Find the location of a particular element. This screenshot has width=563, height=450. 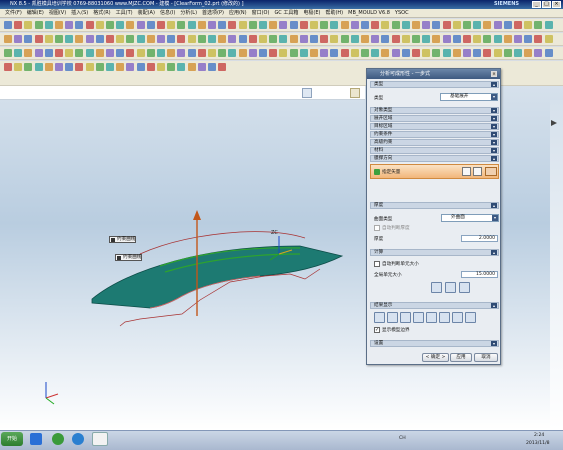

section-constraint: 约束条件 ▾ is located at coordinates (434, 134).